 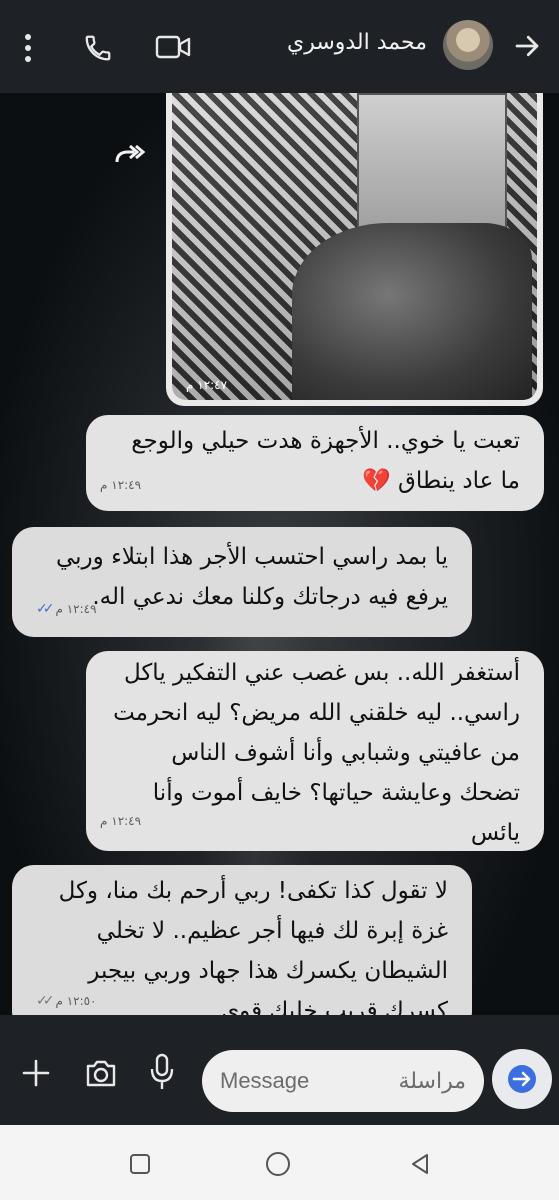 What do you see at coordinates (345, 753) in the screenshot?
I see `message-line: من عافيتي وشبابي وأنا أشوف الناس` at bounding box center [345, 753].